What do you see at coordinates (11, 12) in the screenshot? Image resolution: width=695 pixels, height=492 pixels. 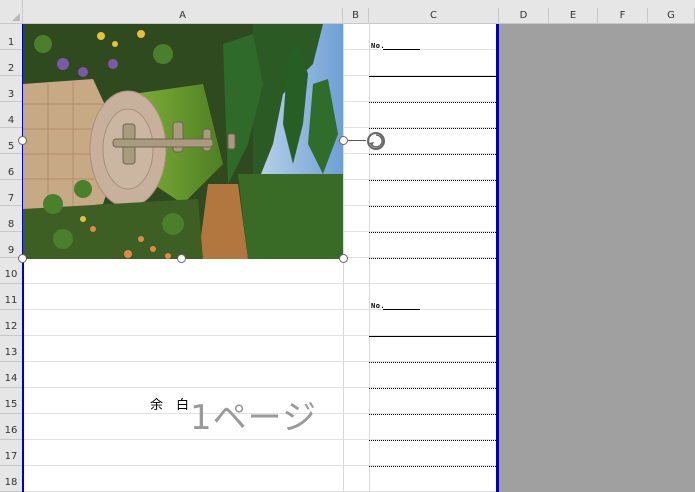 I see `select-all-button` at bounding box center [11, 12].